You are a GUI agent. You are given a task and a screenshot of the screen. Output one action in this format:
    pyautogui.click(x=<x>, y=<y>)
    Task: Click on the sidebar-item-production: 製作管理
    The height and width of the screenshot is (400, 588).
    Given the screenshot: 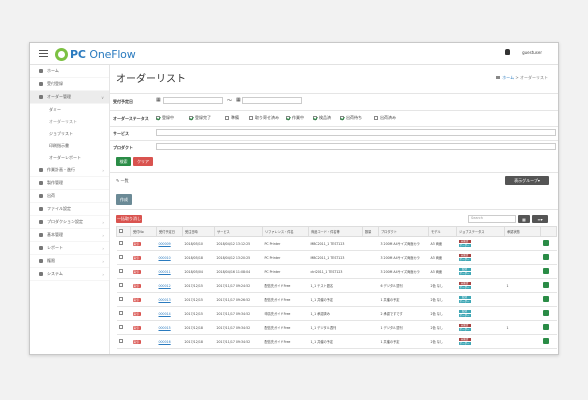 What is the action you would take?
    pyautogui.click(x=69, y=183)
    